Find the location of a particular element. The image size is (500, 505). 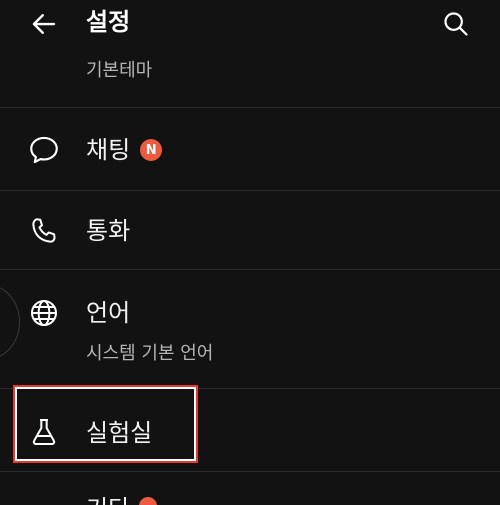

arrow-left-icon is located at coordinates (44, 24).